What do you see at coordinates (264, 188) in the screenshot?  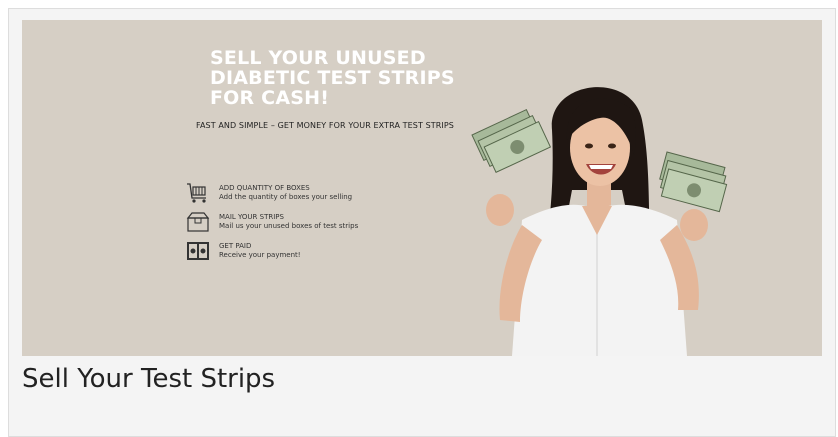 I see `step-title: ADD QUANTITY OF BOXES` at bounding box center [264, 188].